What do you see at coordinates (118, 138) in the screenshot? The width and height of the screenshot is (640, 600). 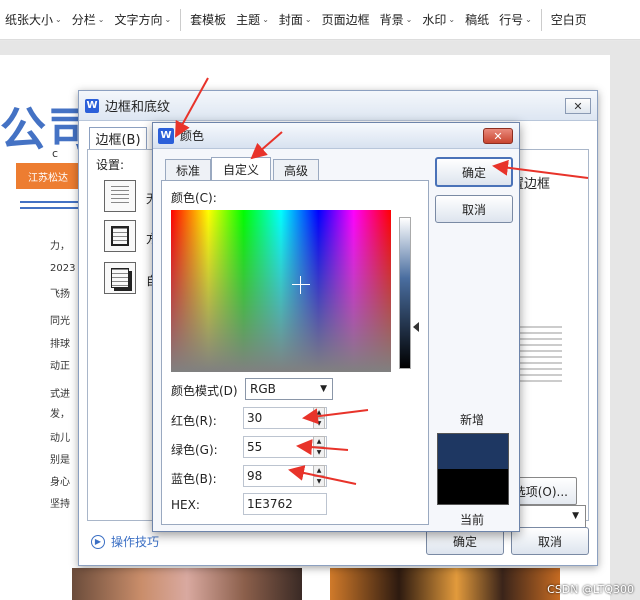 I see `tab-border: 边框(B)` at bounding box center [118, 138].